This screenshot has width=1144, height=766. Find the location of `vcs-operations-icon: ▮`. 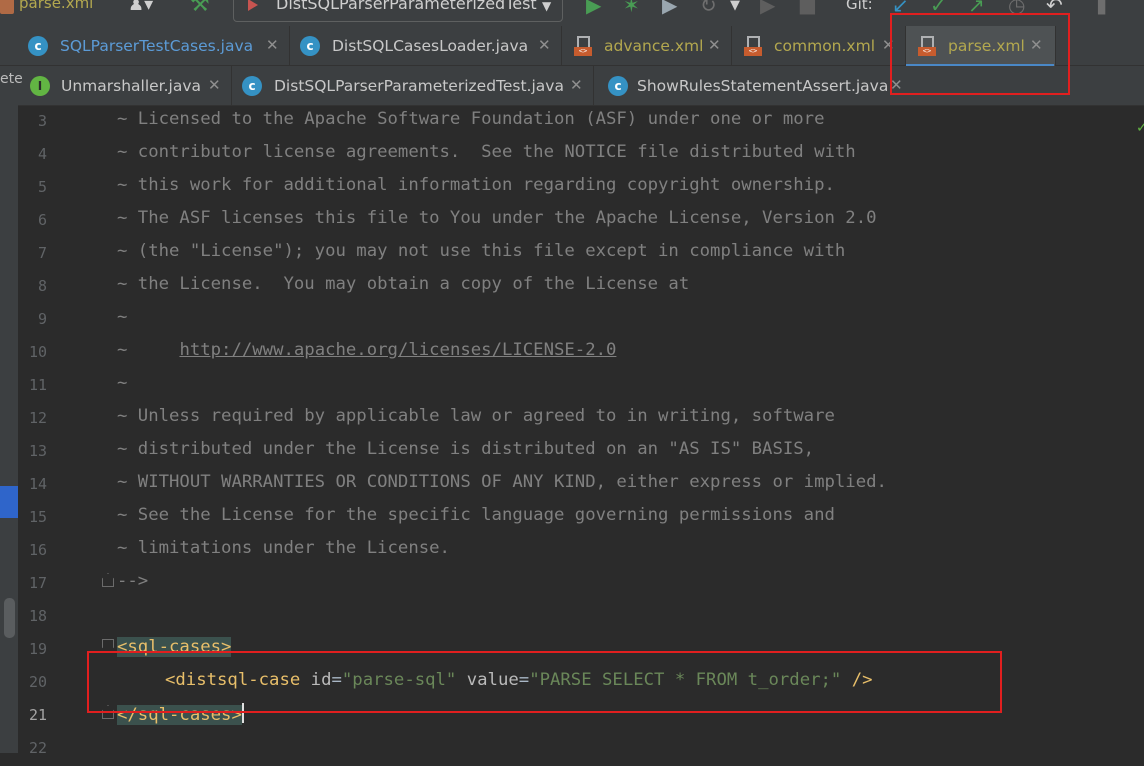

vcs-operations-icon: ▮ is located at coordinates (1101, 8).